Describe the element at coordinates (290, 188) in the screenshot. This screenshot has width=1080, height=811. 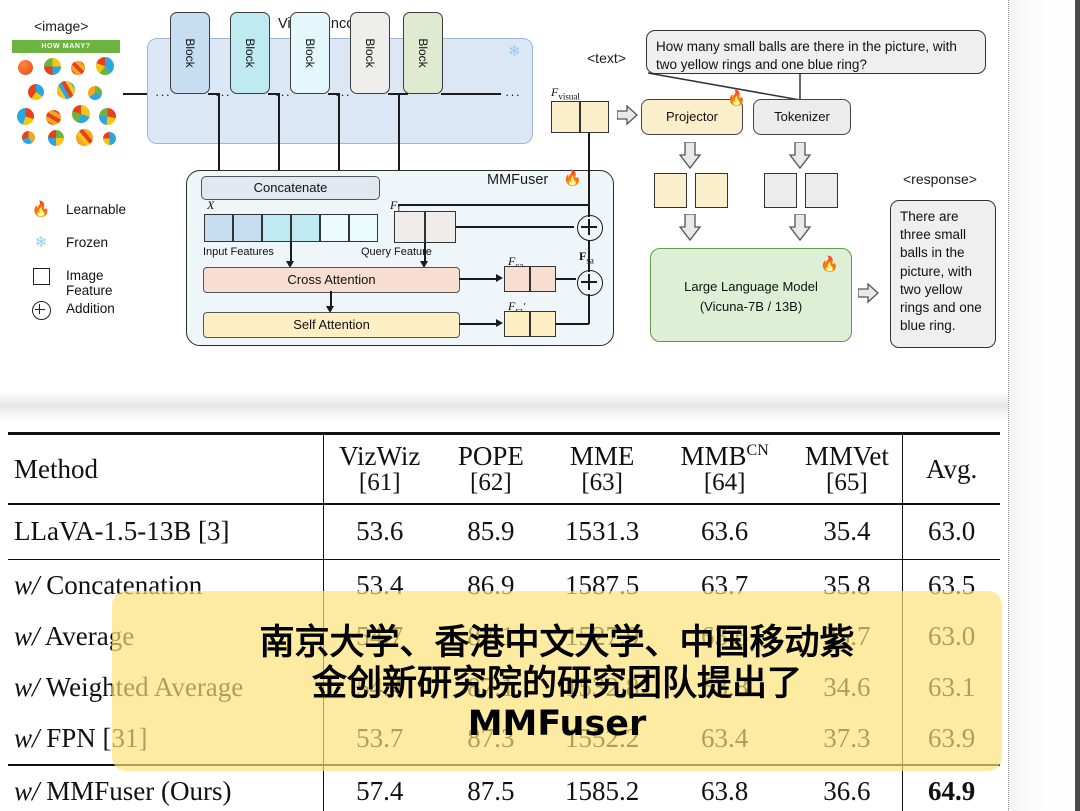
I see `concatenate-box: Concatenate` at that location.